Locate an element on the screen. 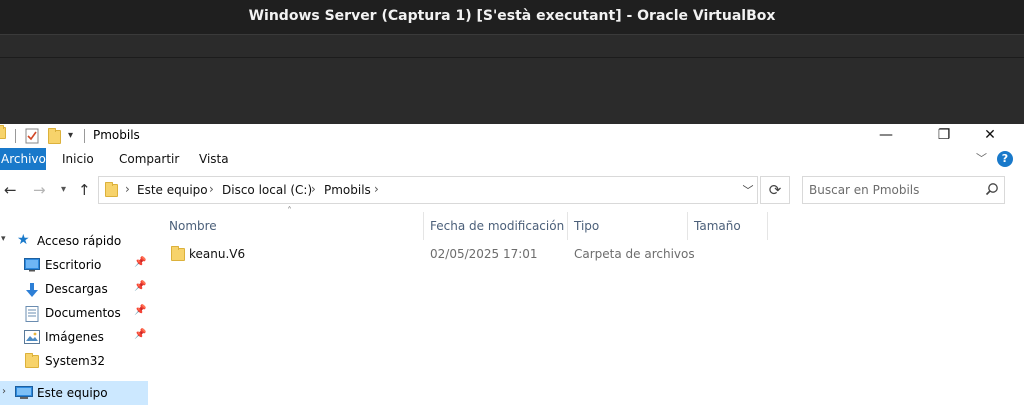 This screenshot has height=407, width=1024. help-icon: ? is located at coordinates (1005, 159).